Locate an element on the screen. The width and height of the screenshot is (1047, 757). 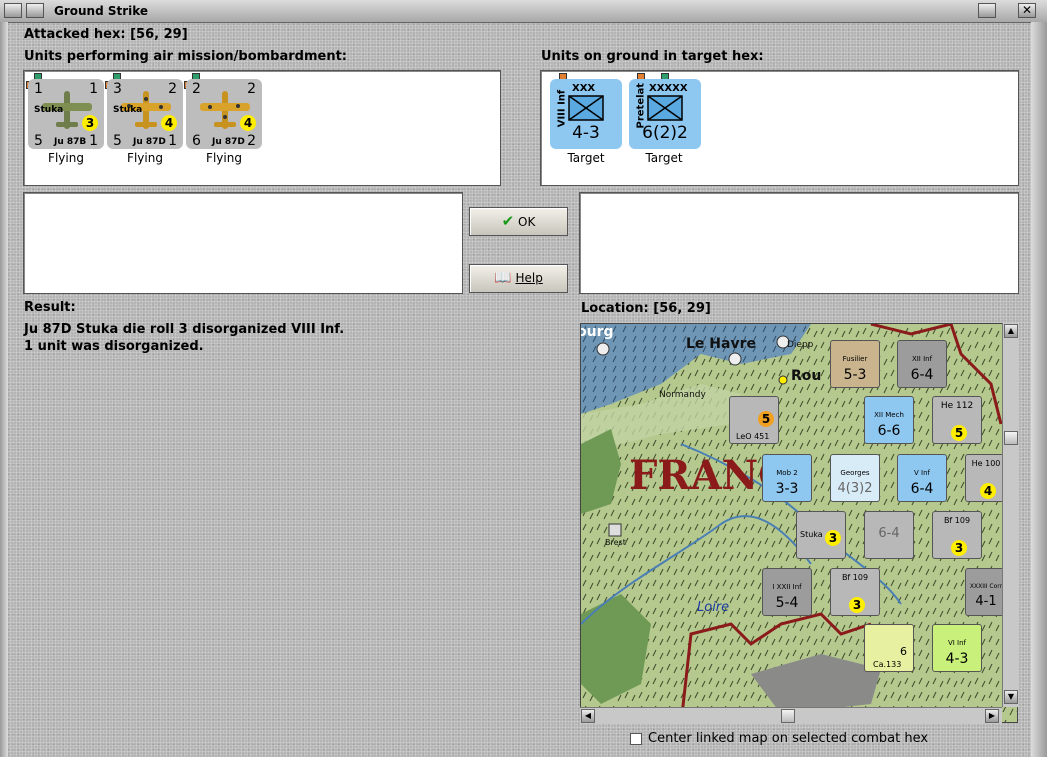
map-unit-counter: He 100 4 is located at coordinates (986, 478).